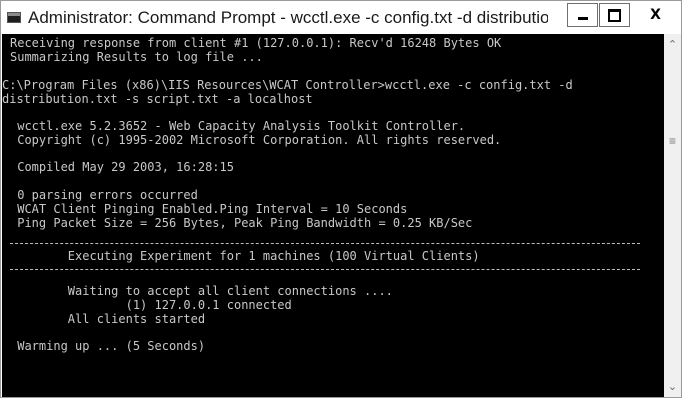  Describe the element at coordinates (104, 195) in the screenshot. I see `console-line: 0 parsing errors occurred` at that location.